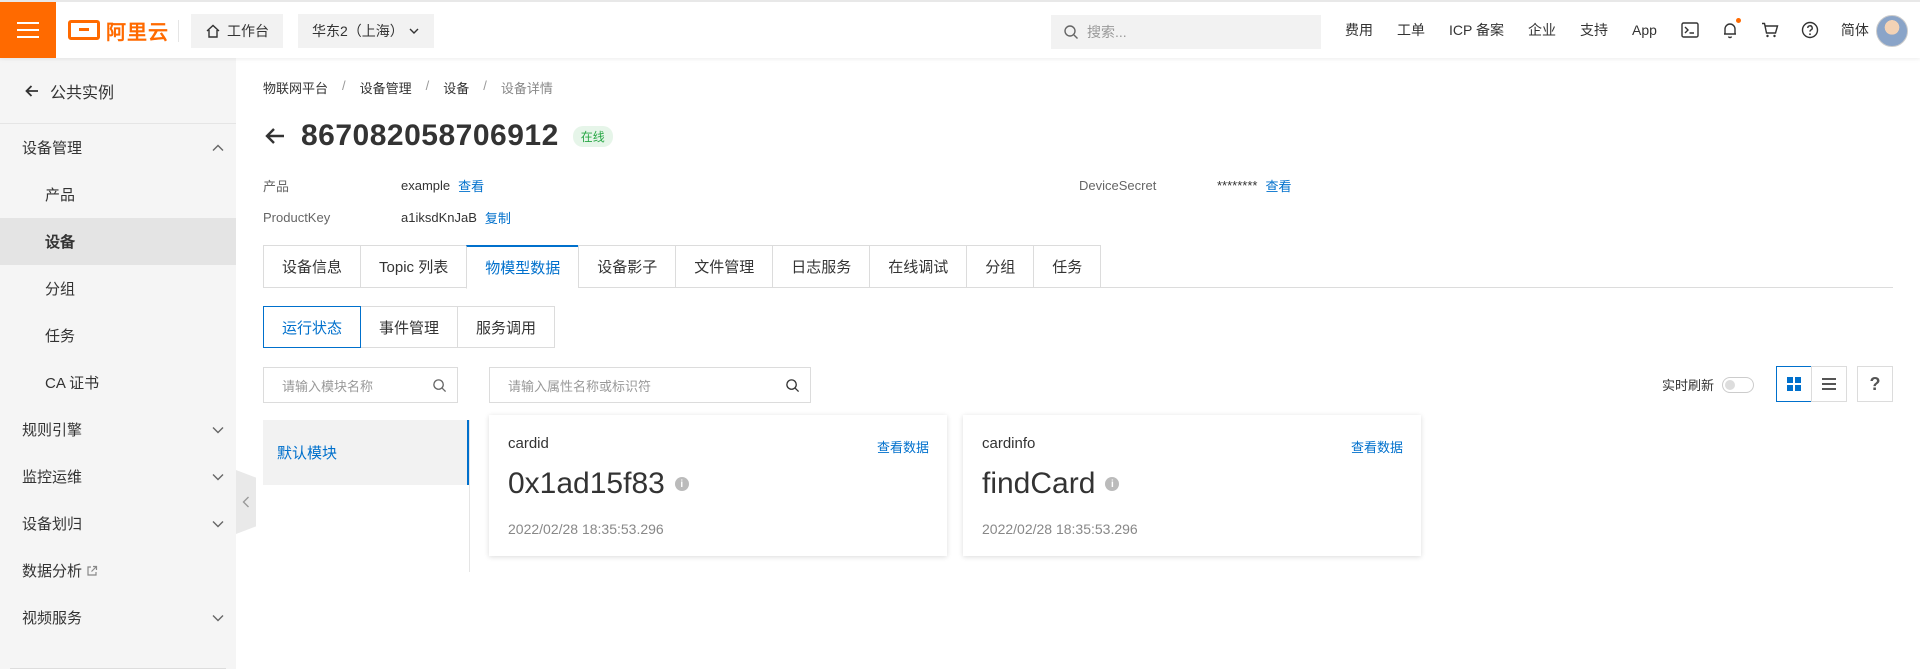 The height and width of the screenshot is (669, 1920). What do you see at coordinates (312, 266) in the screenshot?
I see `tab-device-info: 设备信息` at bounding box center [312, 266].